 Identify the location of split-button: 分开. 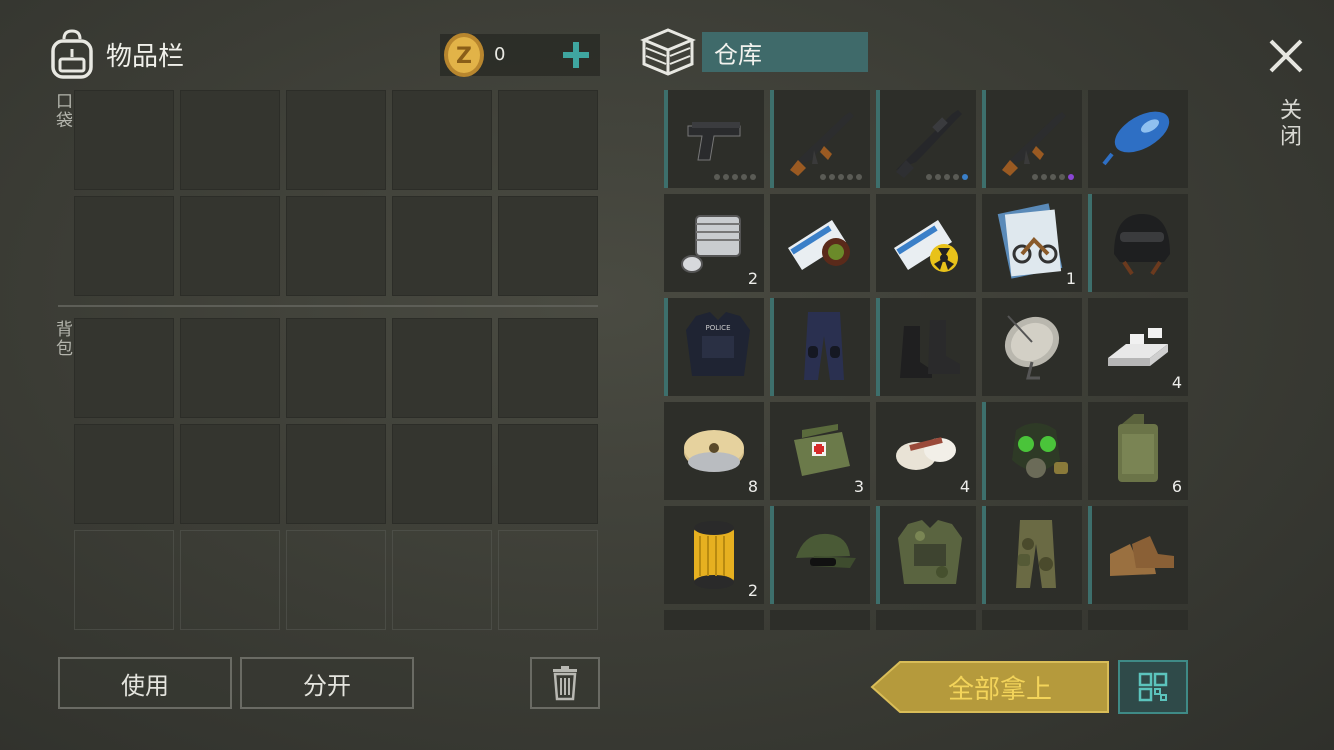
(327, 683).